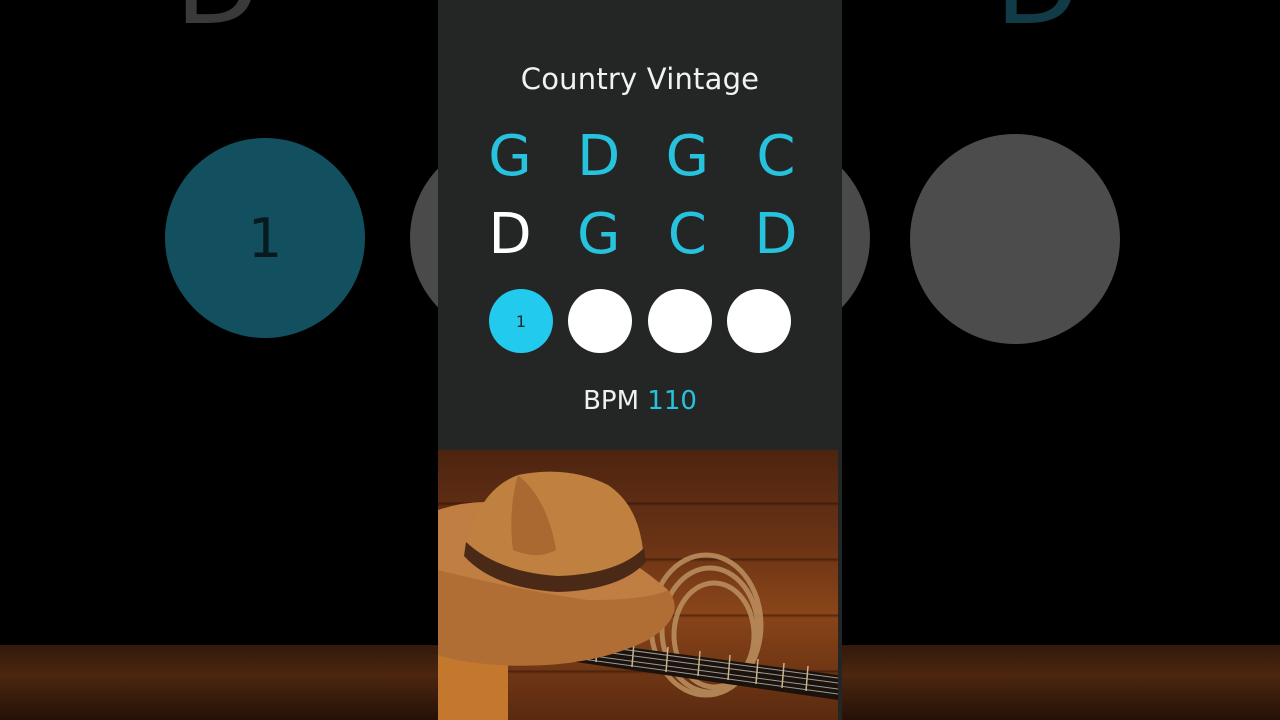  I want to click on beat-dot: 1, so click(521, 321).